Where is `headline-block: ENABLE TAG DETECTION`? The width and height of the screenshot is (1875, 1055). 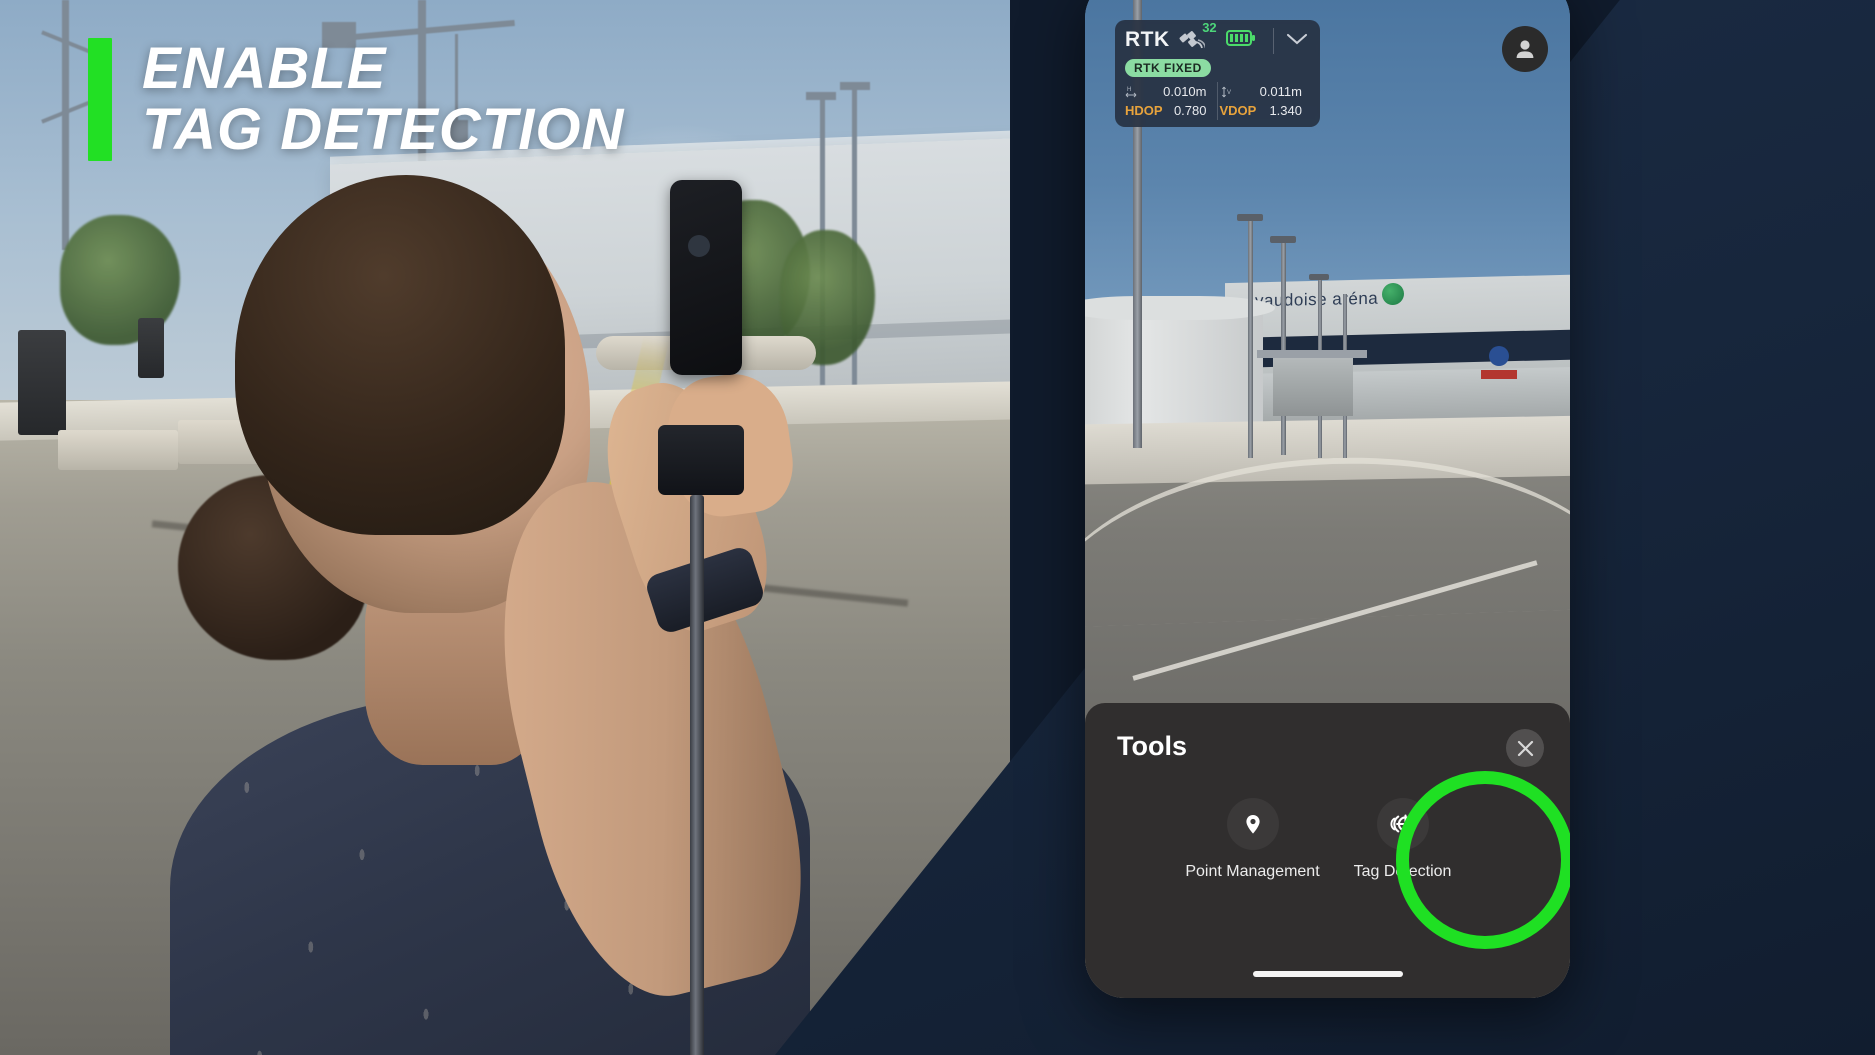
headline-block: ENABLE TAG DETECTION is located at coordinates (356, 99).